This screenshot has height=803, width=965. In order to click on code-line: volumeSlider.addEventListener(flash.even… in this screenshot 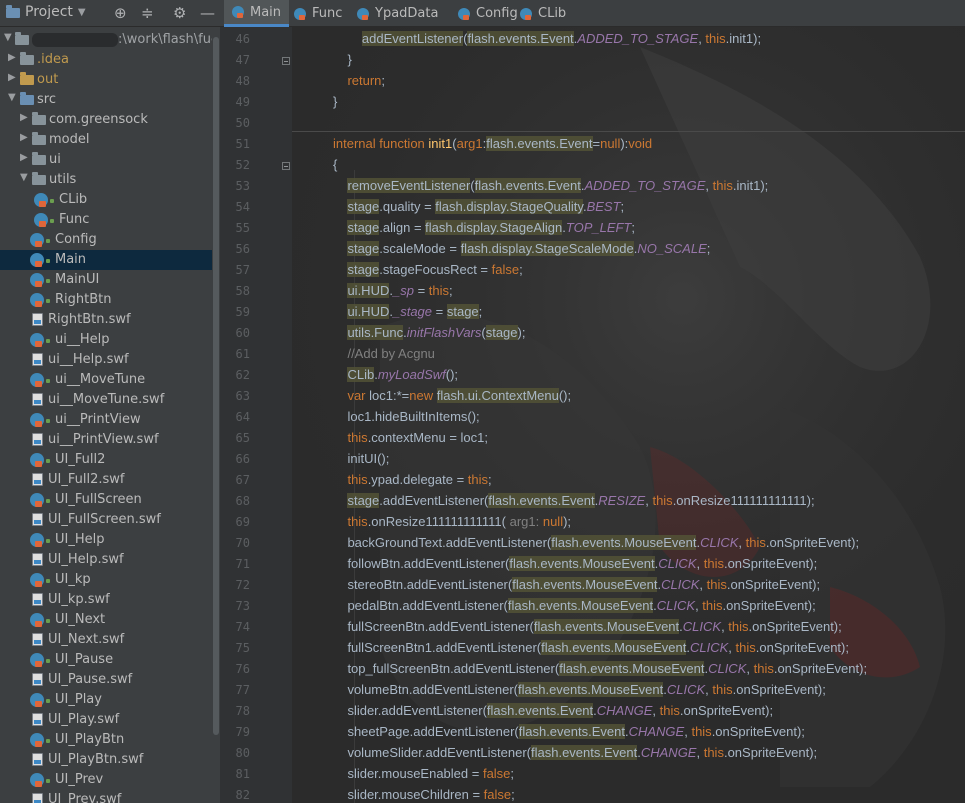, I will do `click(575, 752)`.